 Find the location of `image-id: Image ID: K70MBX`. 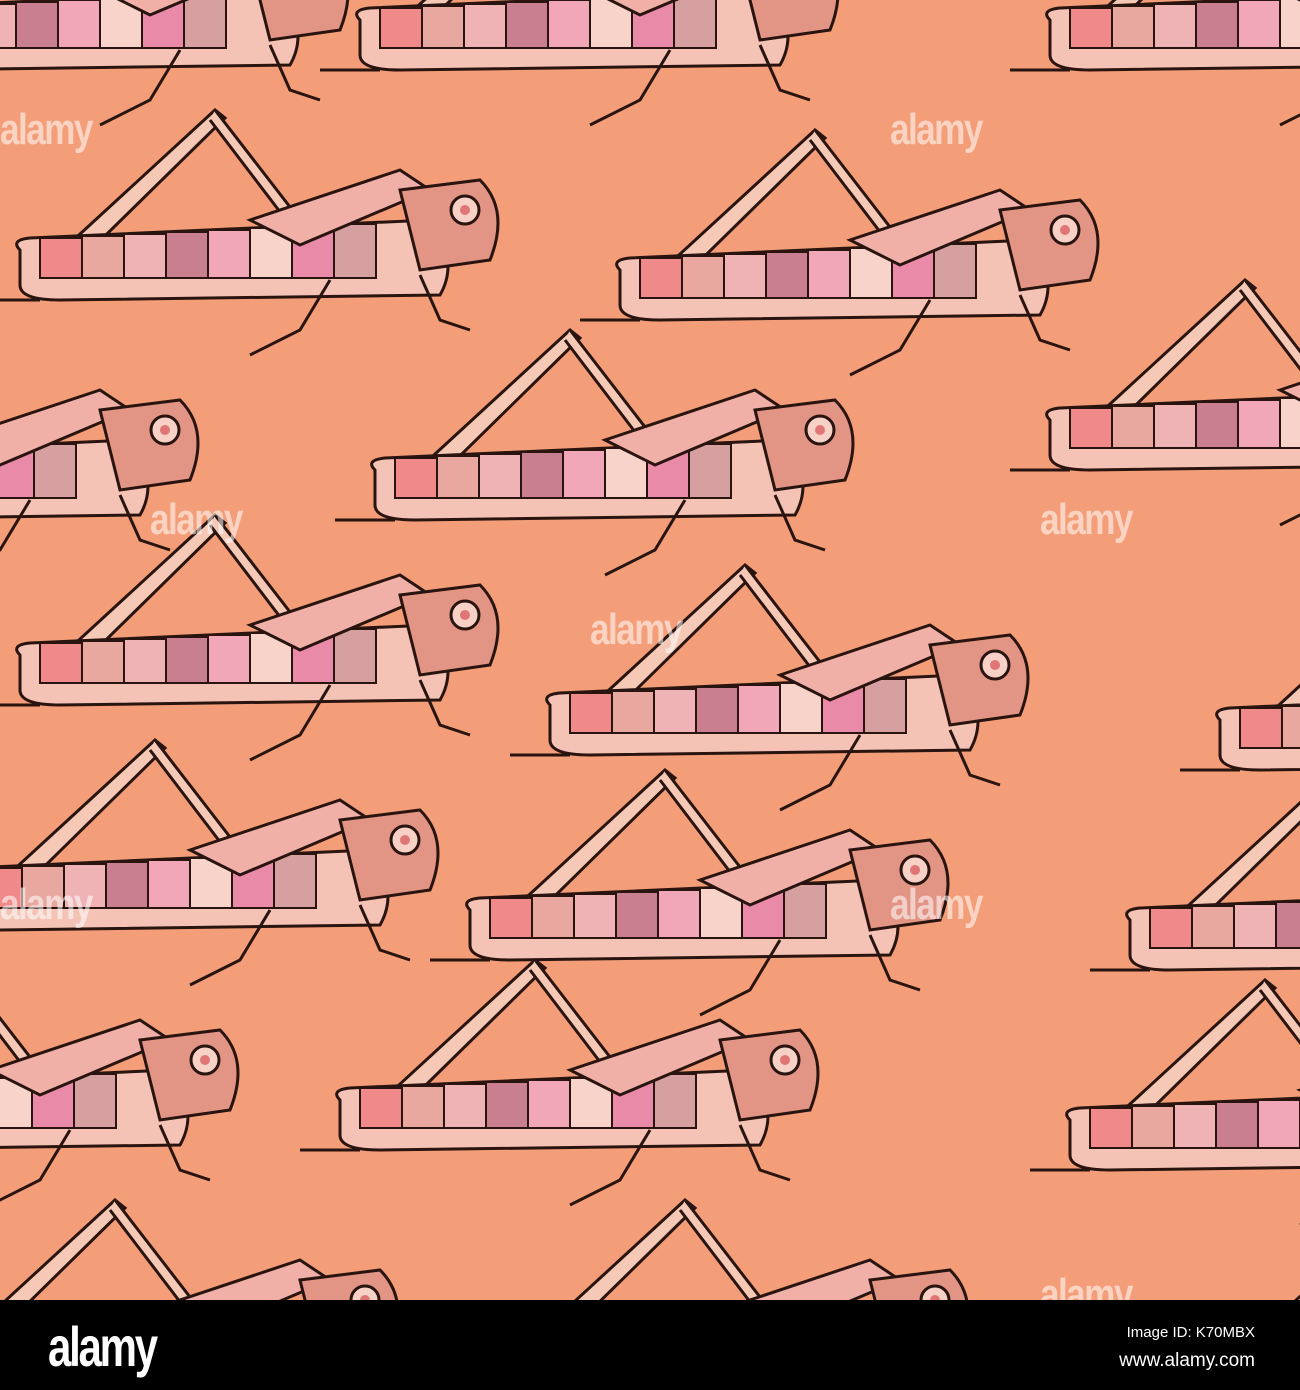

image-id: Image ID: K70MBX is located at coordinates (1190, 1332).